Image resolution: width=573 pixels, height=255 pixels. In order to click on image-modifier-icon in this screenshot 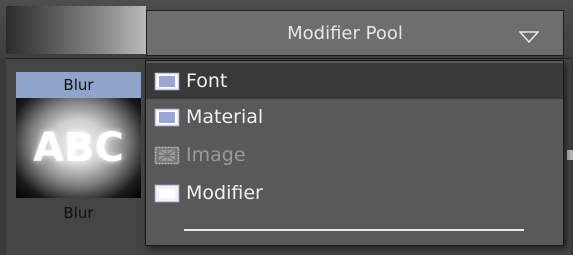, I will do `click(167, 155)`.